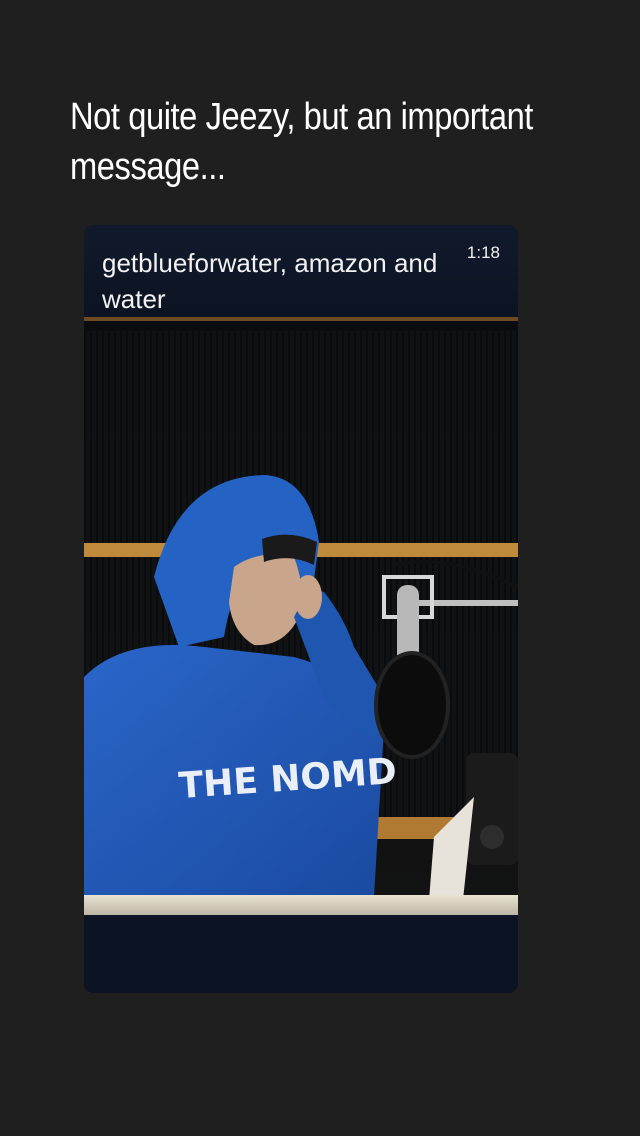 This screenshot has height=1136, width=640. I want to click on video-header: getblueforwater, amazon and water 1:18, so click(301, 271).